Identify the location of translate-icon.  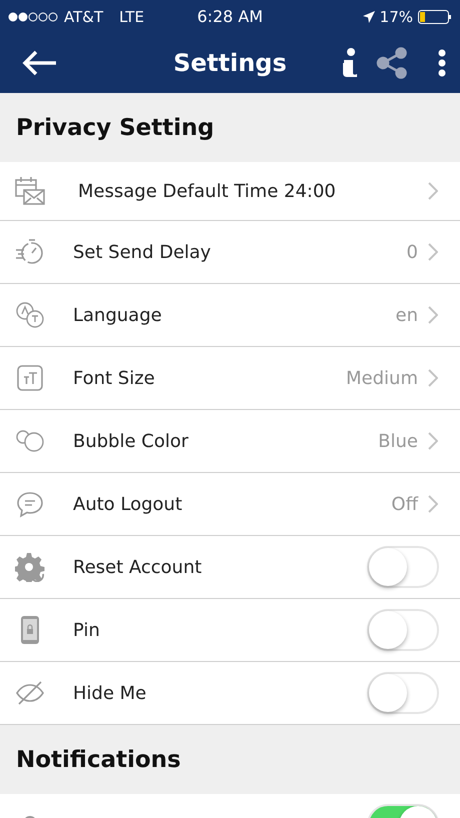
(30, 315).